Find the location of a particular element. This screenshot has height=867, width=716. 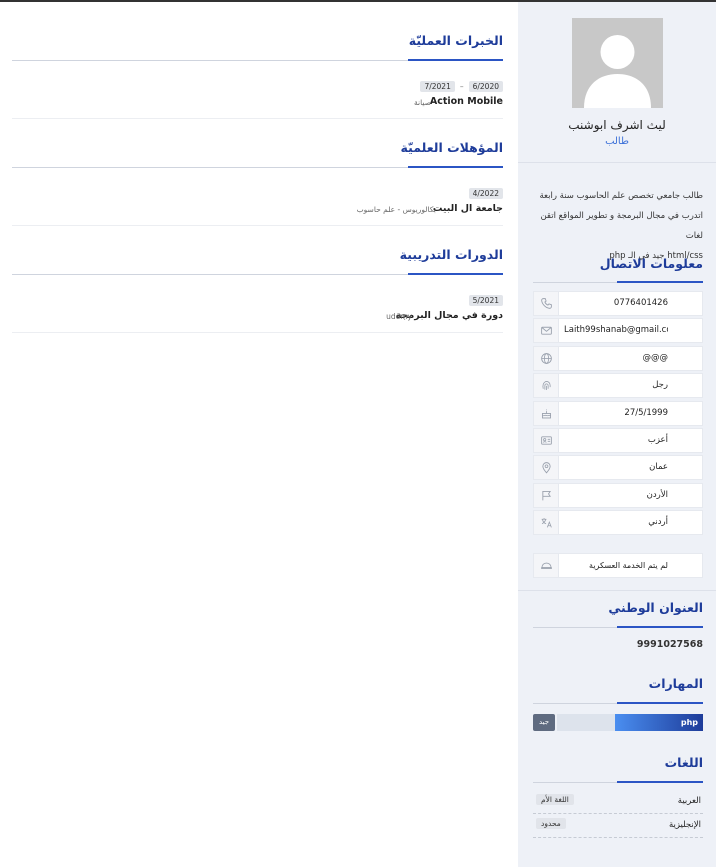

language-level: محدود is located at coordinates (551, 823).